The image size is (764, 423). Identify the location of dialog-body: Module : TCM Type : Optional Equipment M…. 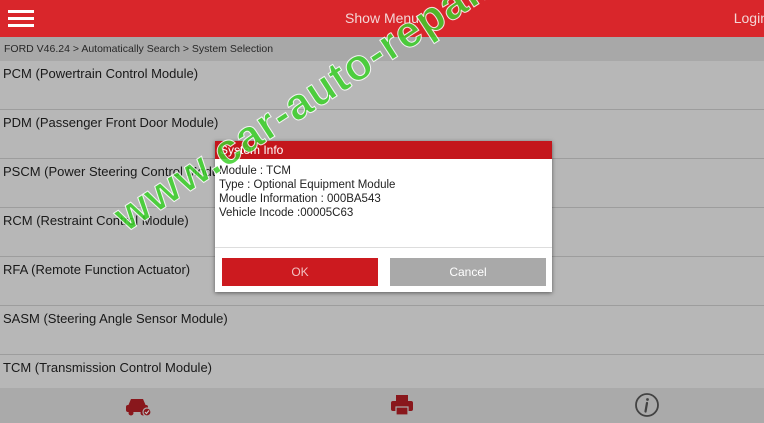
(383, 204).